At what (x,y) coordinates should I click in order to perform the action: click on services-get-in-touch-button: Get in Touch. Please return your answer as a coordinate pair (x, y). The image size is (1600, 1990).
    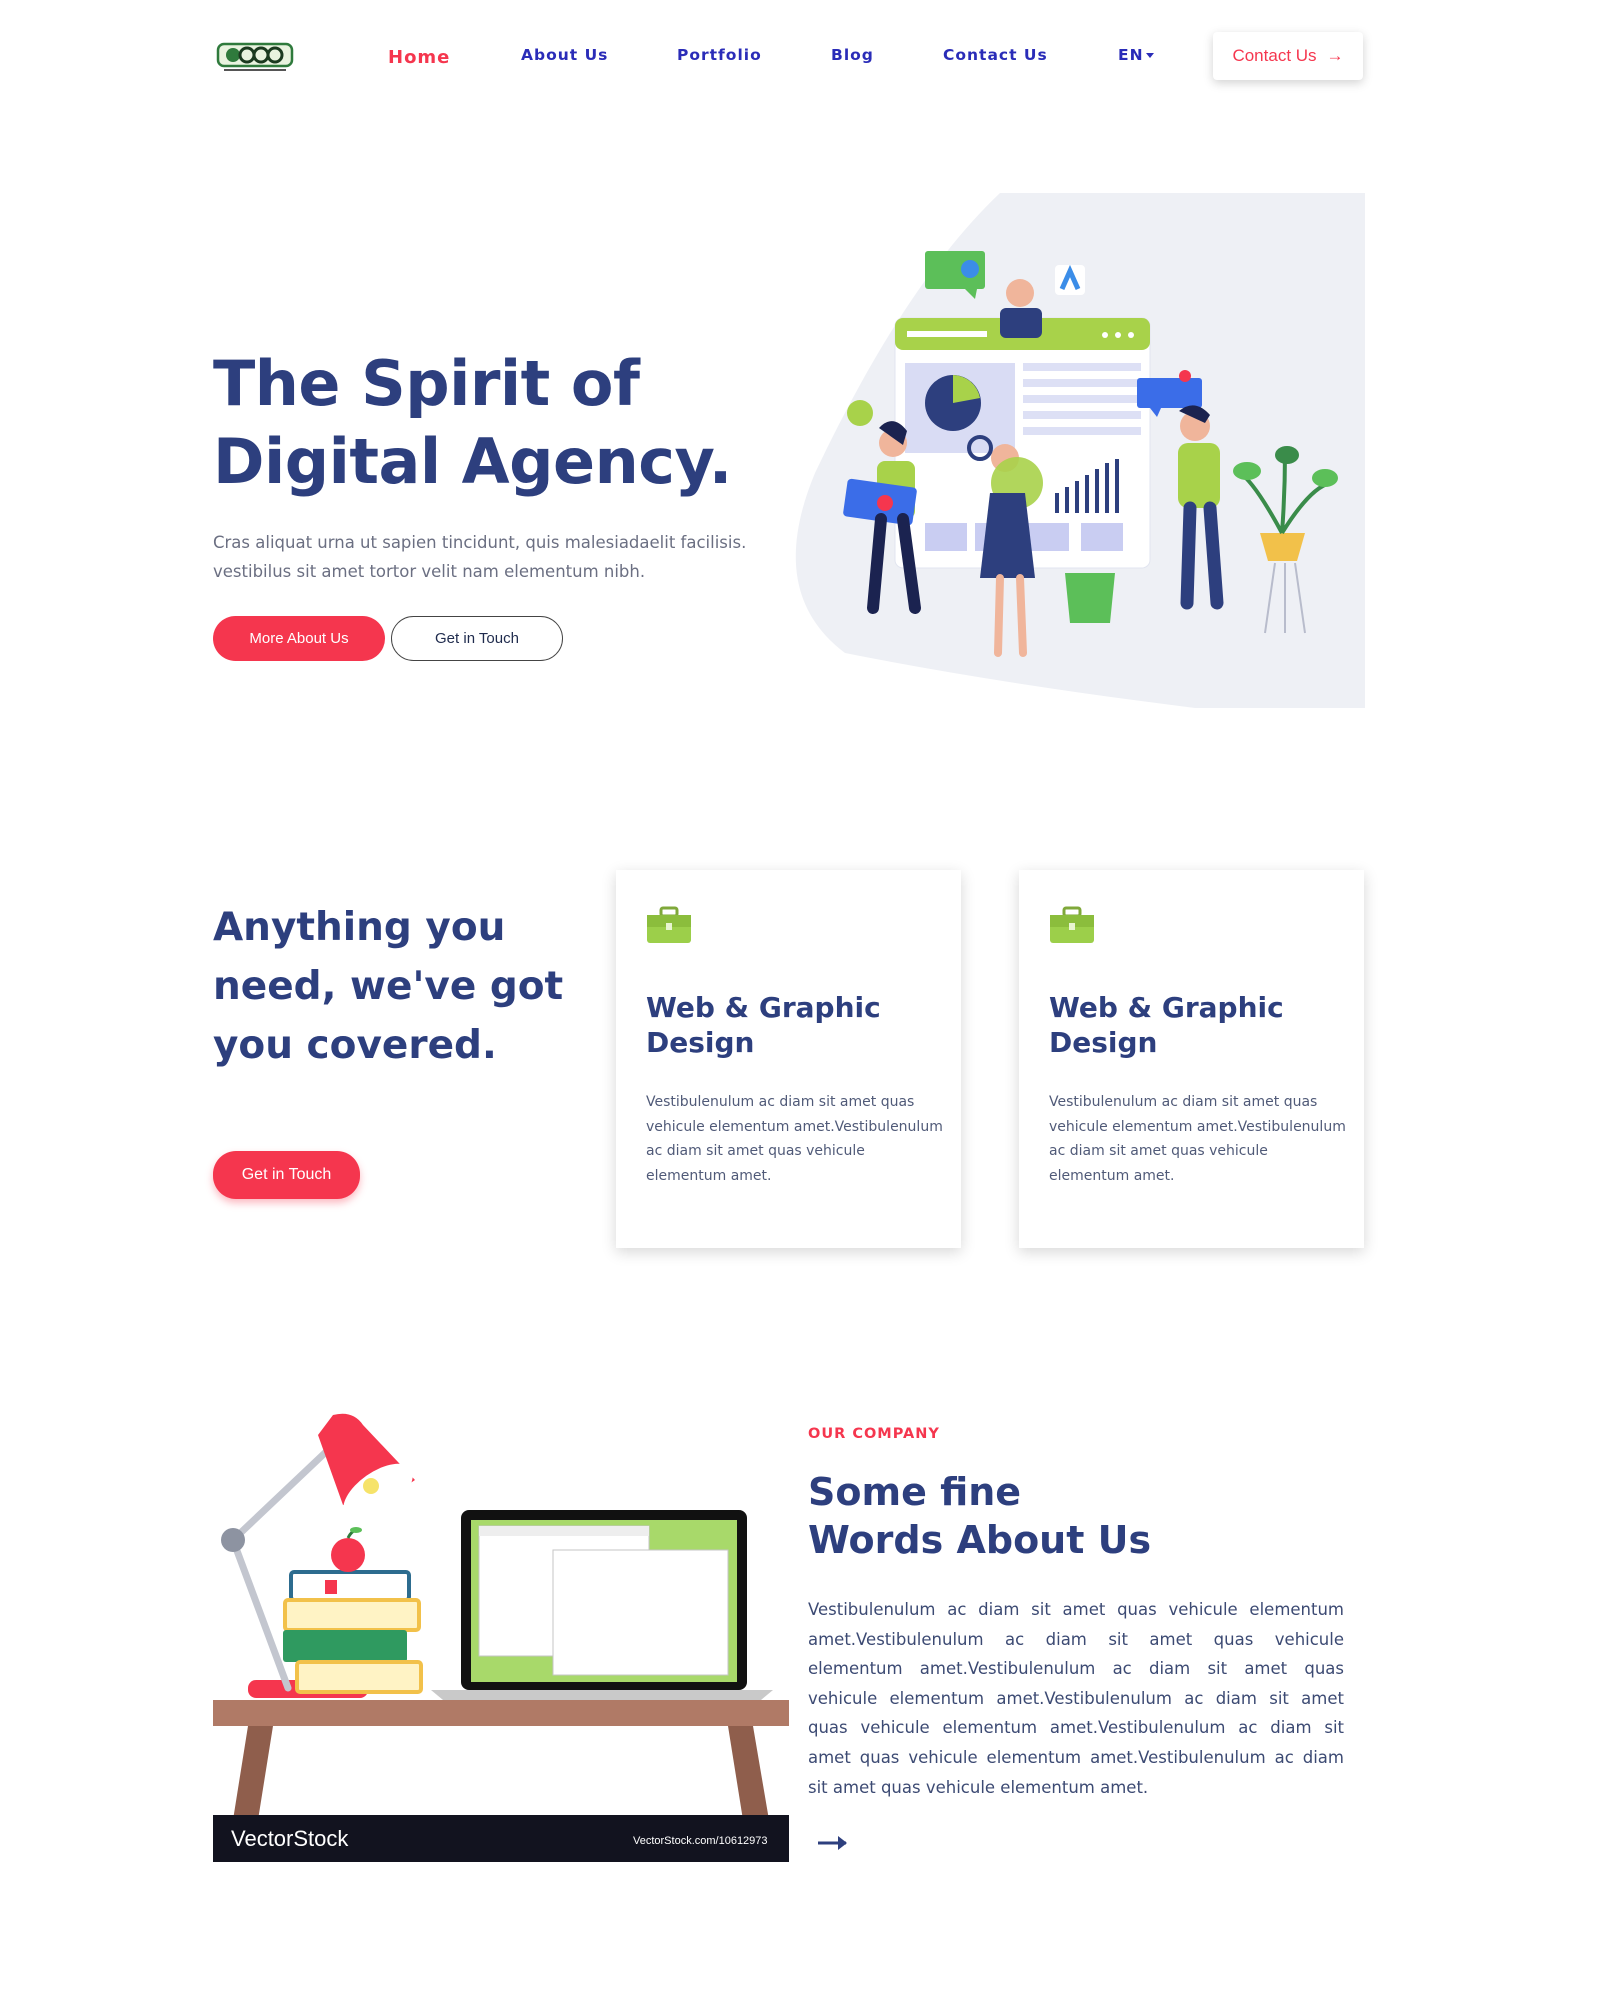
    Looking at the image, I should click on (286, 1175).